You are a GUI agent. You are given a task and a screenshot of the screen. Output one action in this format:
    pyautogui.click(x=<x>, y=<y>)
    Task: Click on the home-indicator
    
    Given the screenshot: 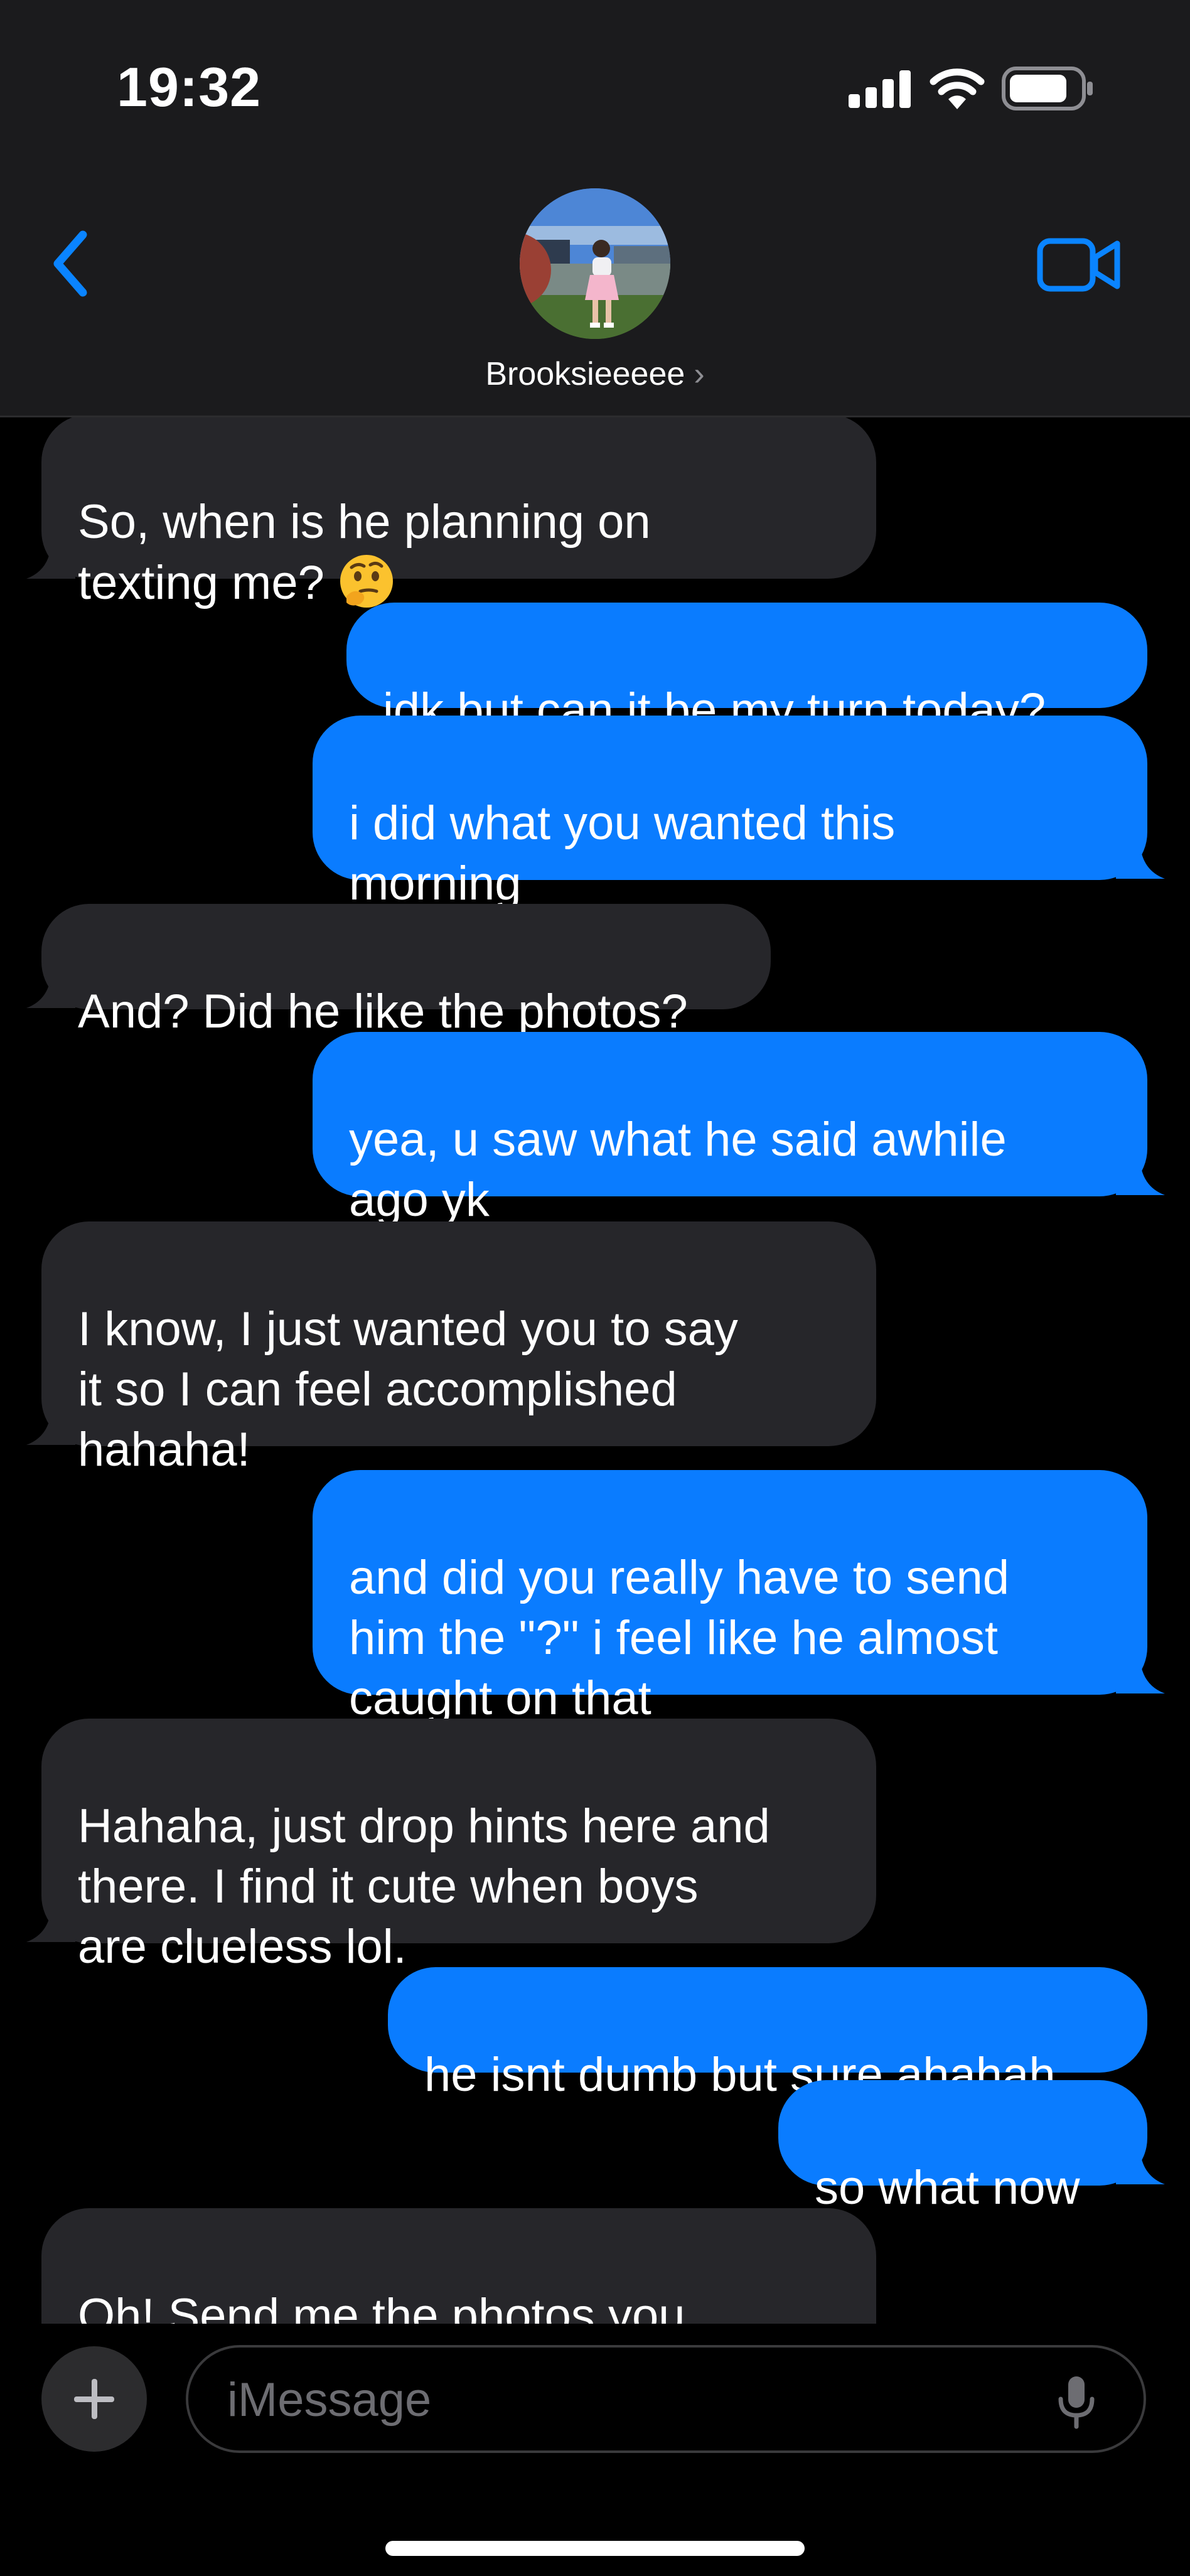 What is the action you would take?
    pyautogui.click(x=595, y=2548)
    